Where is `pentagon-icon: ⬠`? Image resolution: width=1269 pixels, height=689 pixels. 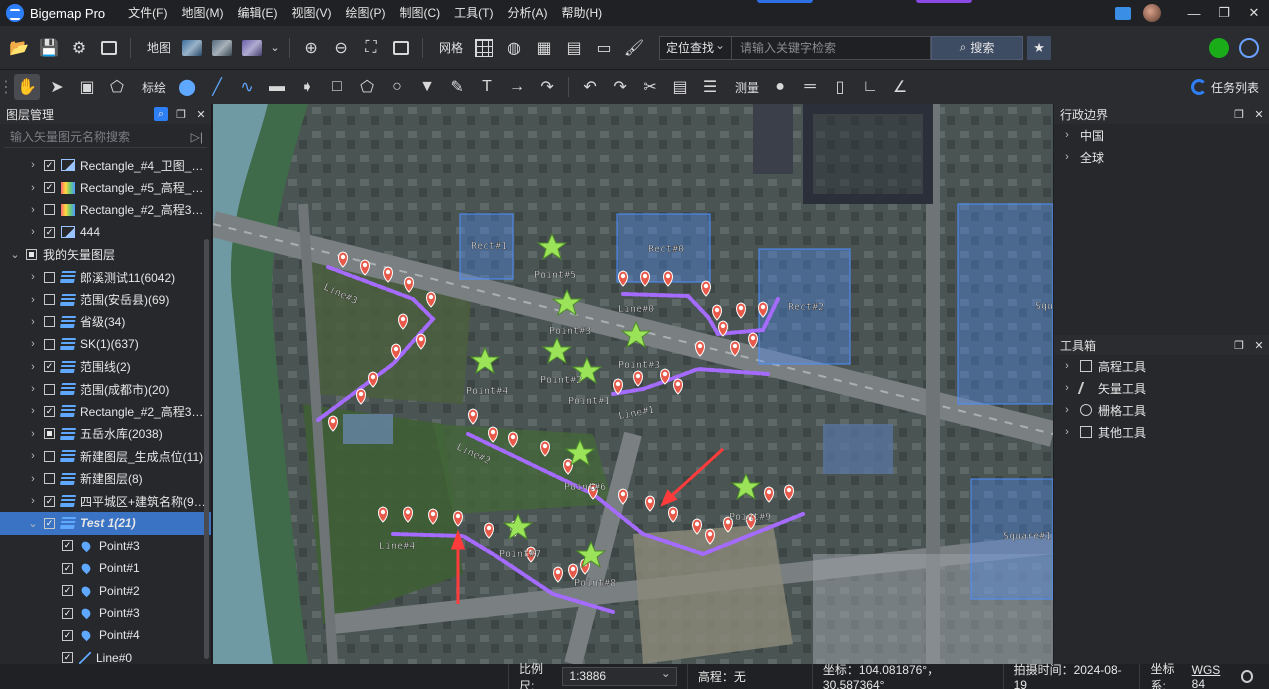
pentagon-icon: ⬠ is located at coordinates (367, 87).